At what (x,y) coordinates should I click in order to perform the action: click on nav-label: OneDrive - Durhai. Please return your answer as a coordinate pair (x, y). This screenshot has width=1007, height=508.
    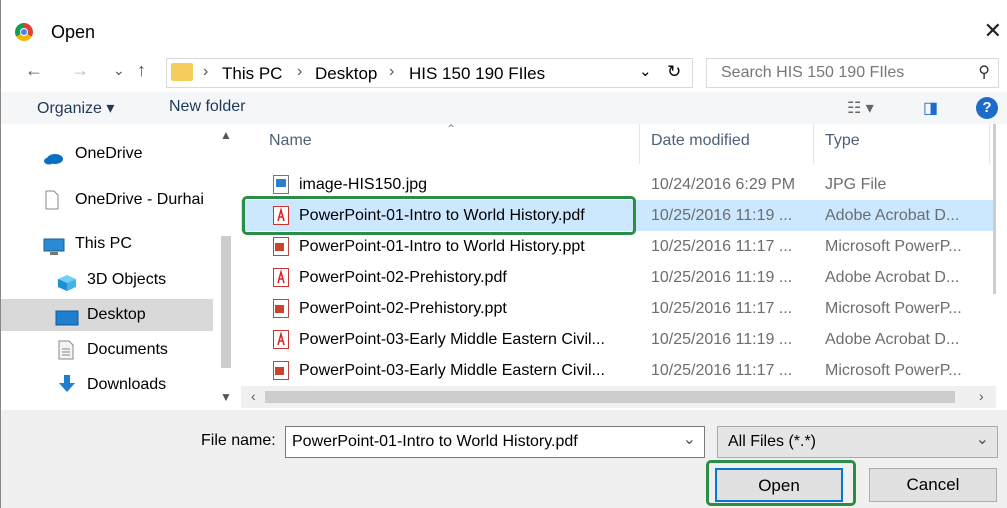
    Looking at the image, I should click on (139, 199).